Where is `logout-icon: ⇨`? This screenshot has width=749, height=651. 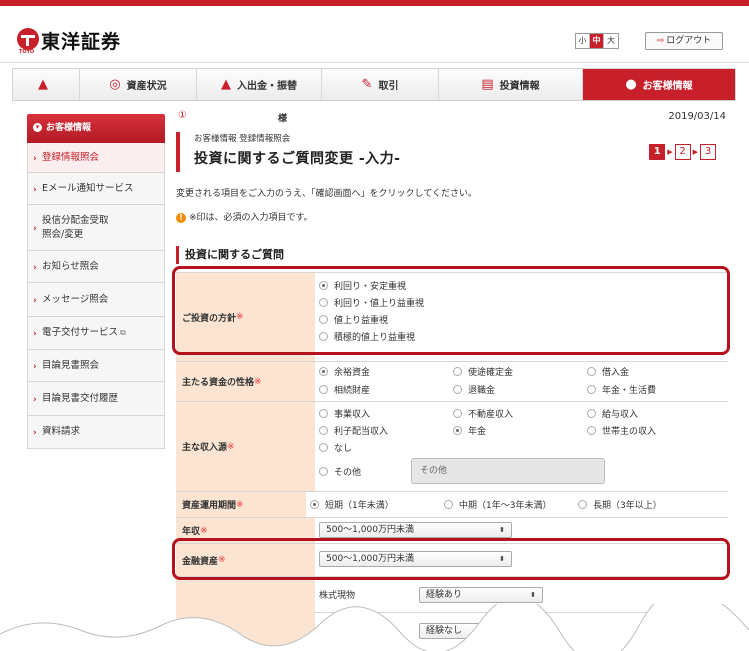 logout-icon: ⇨ is located at coordinates (660, 41).